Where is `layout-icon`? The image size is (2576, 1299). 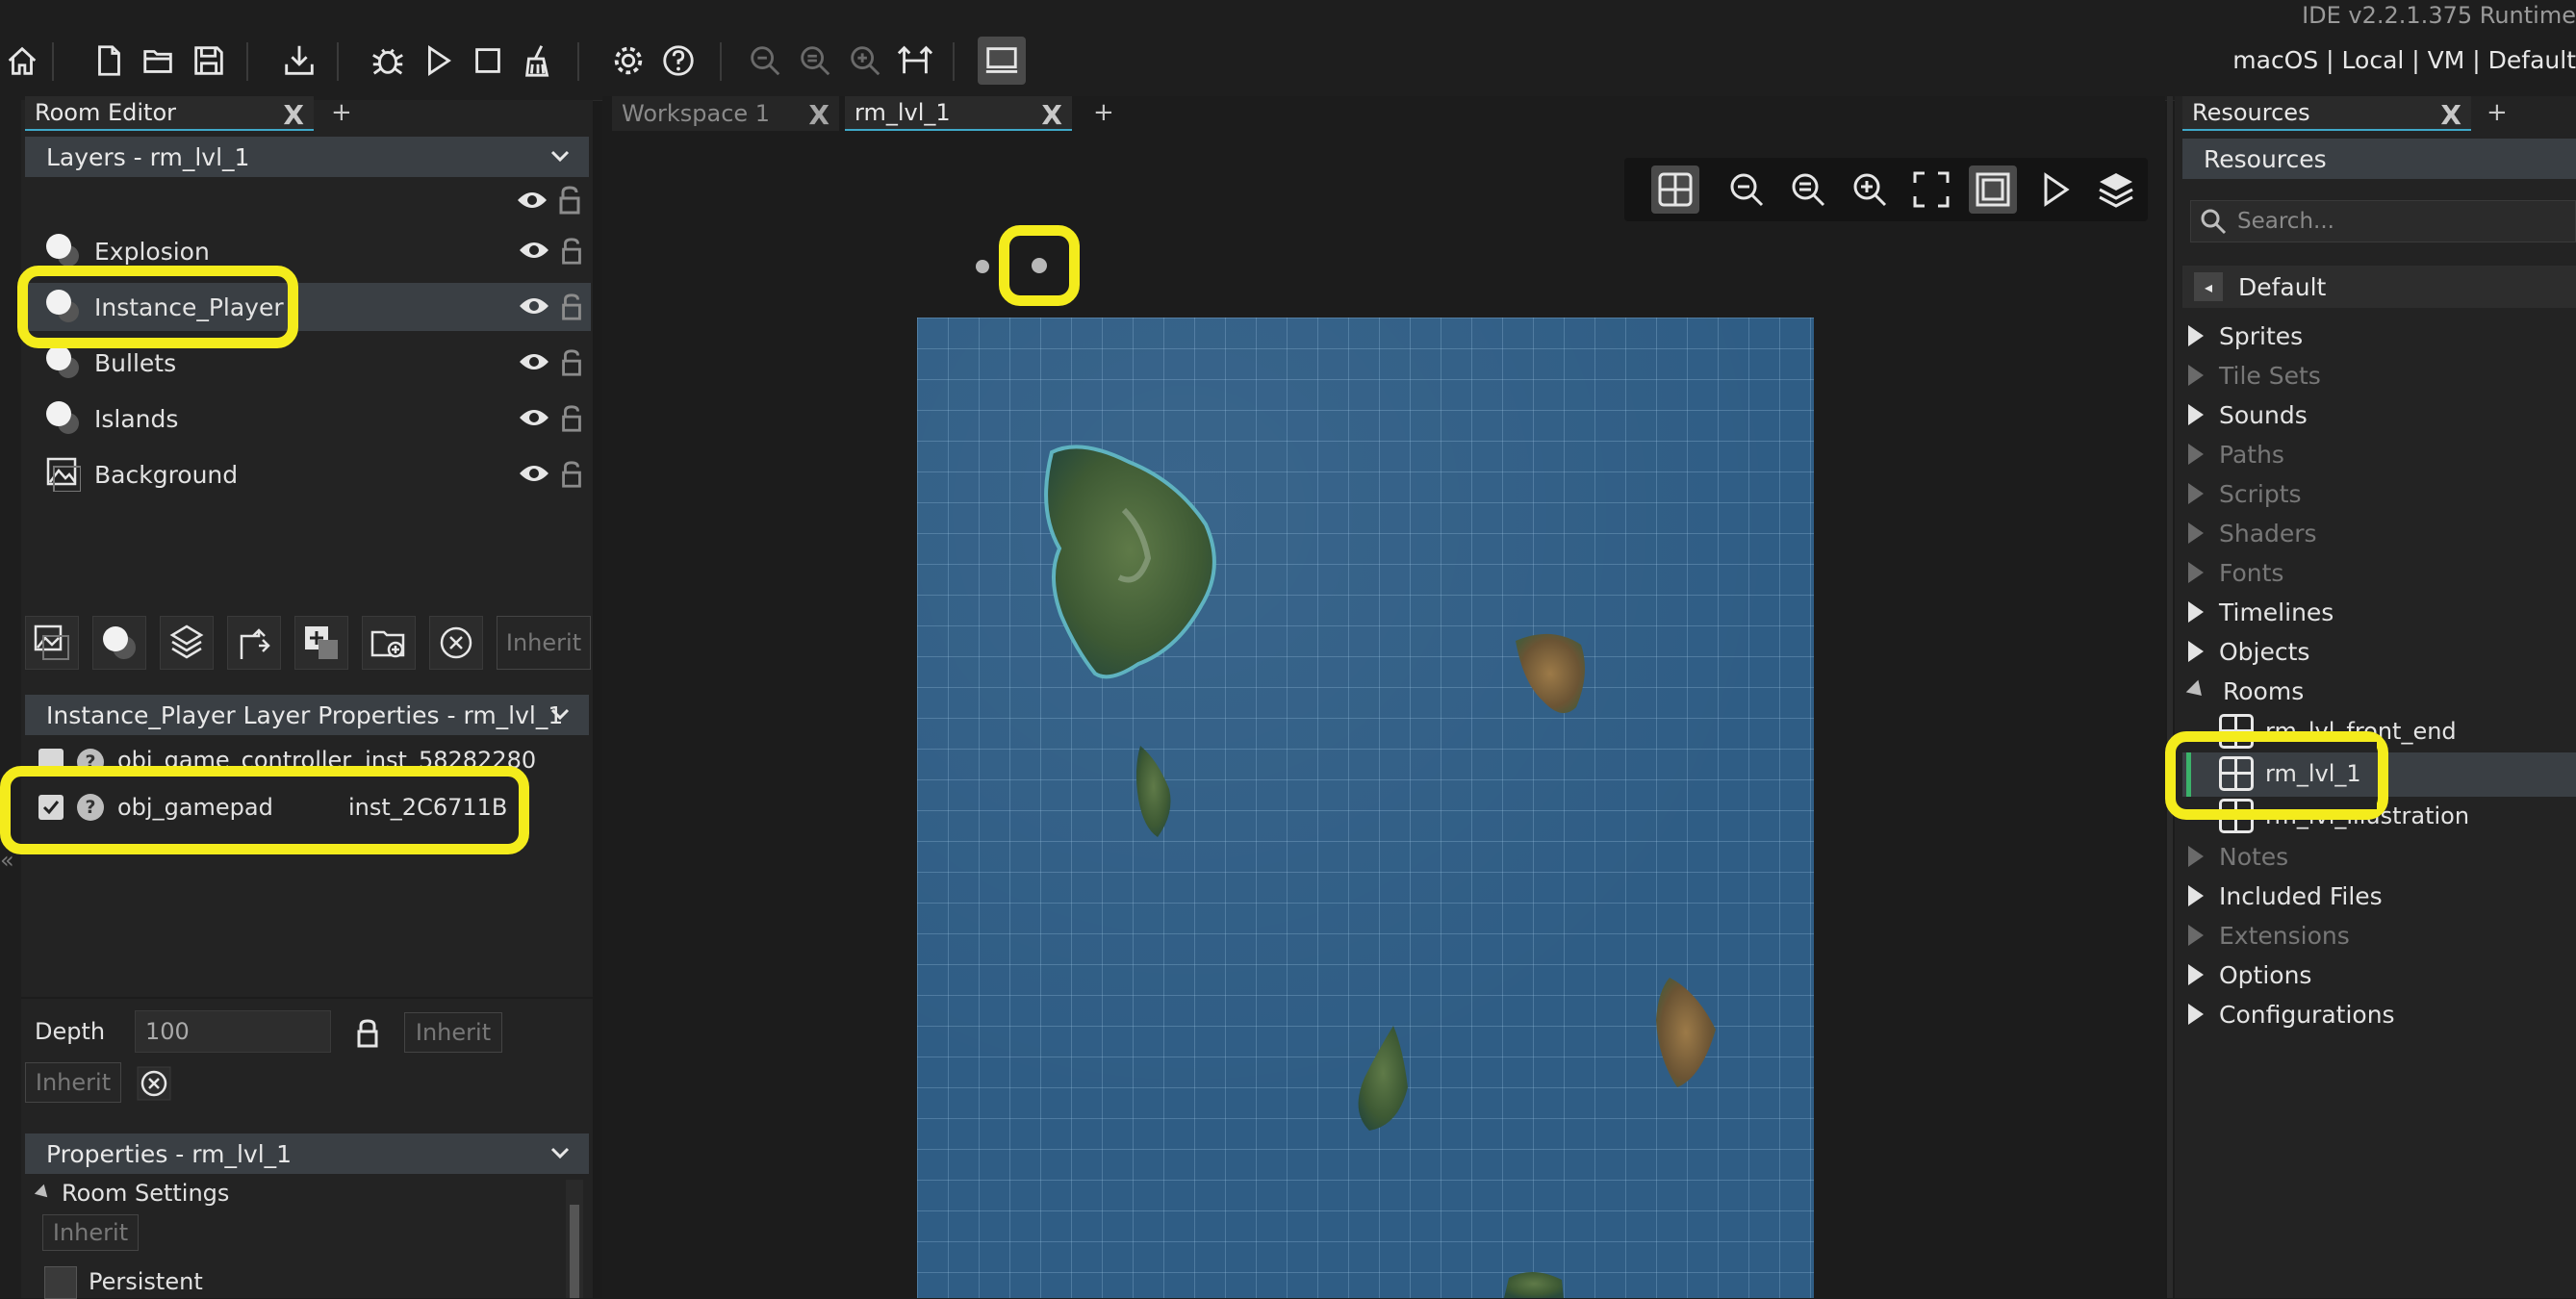 layout-icon is located at coordinates (915, 60).